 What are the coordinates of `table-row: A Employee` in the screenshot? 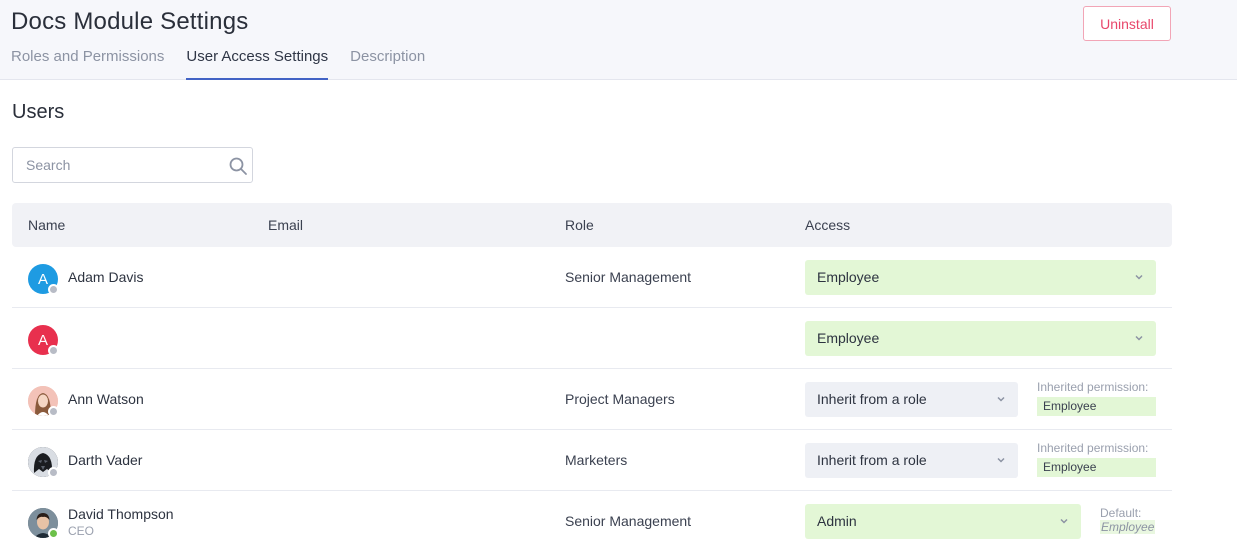 It's located at (592, 338).